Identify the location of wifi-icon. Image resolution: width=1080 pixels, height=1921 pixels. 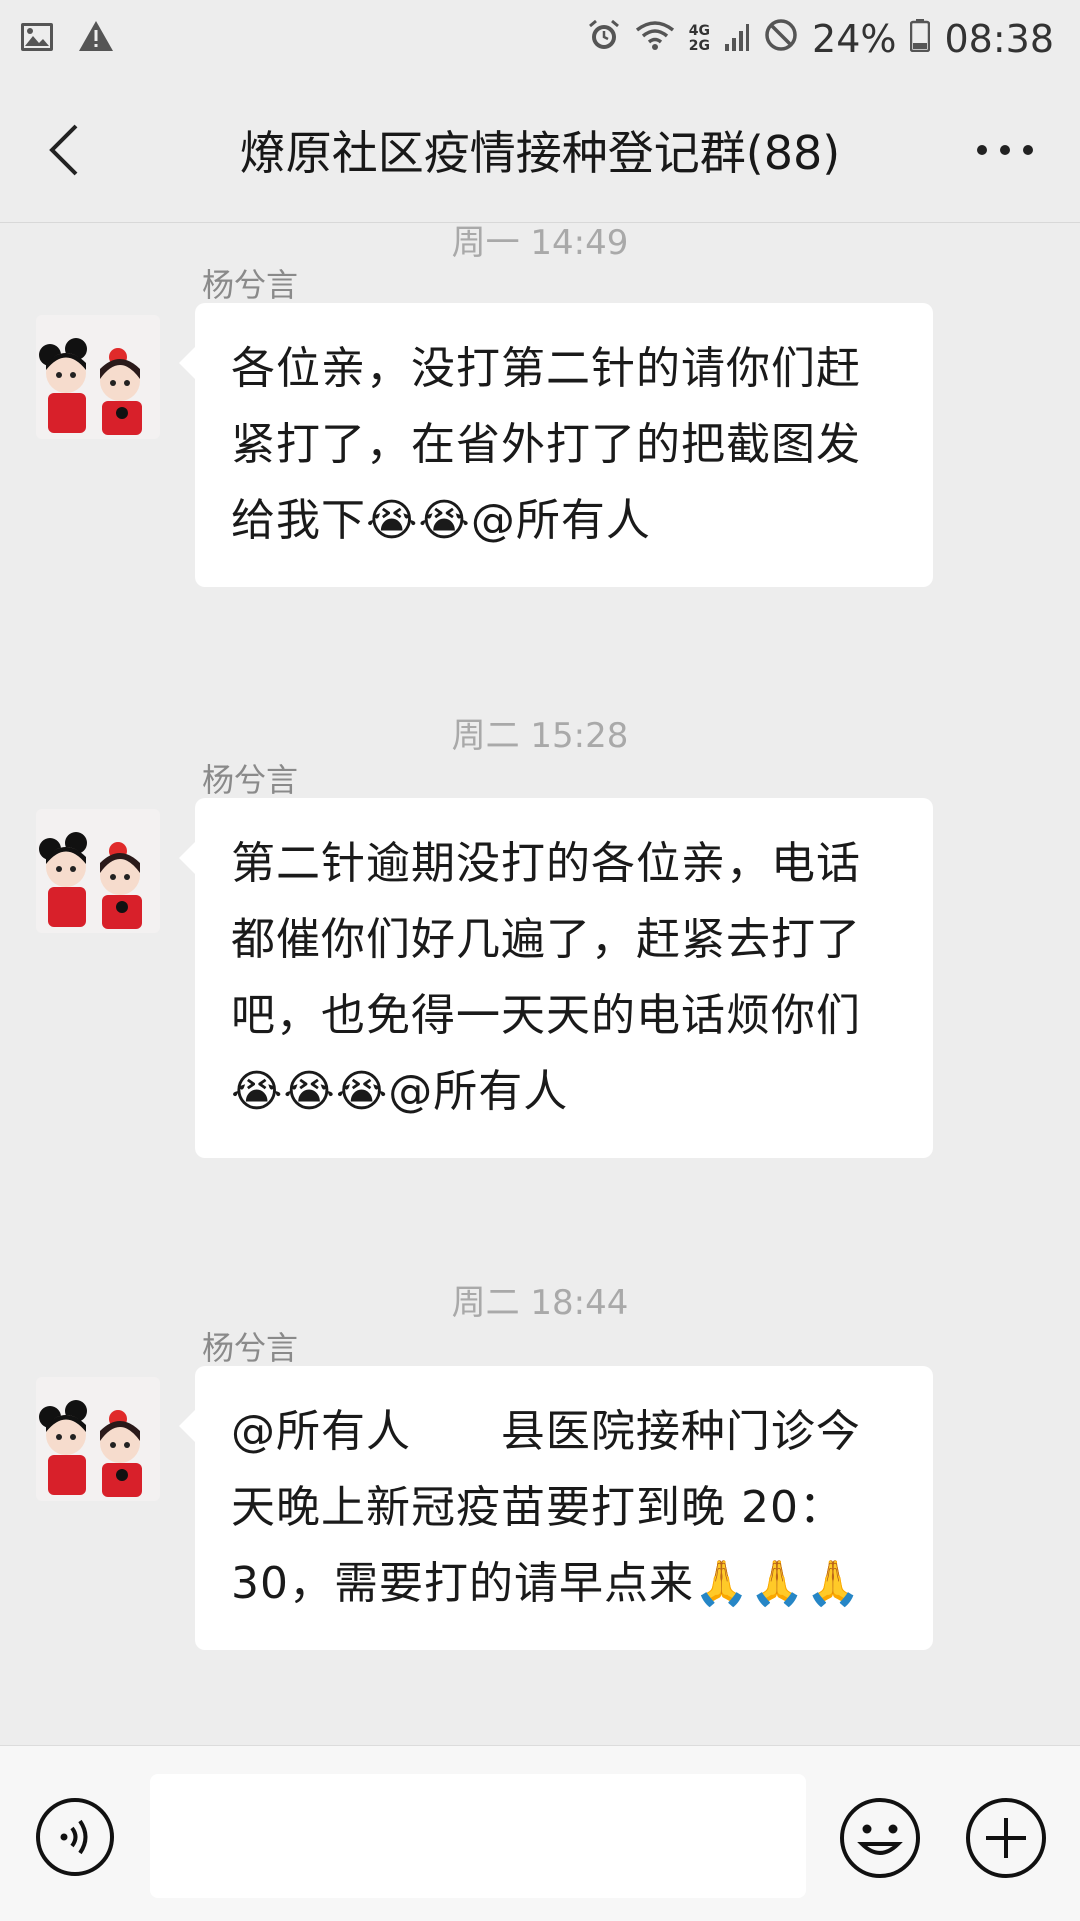
(655, 39).